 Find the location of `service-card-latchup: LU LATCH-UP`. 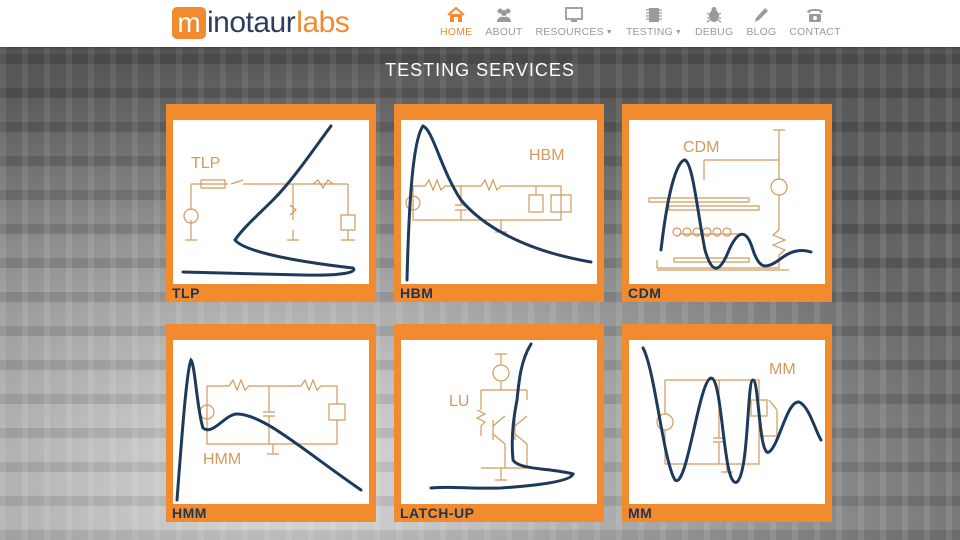

service-card-latchup: LU LATCH-UP is located at coordinates (499, 423).